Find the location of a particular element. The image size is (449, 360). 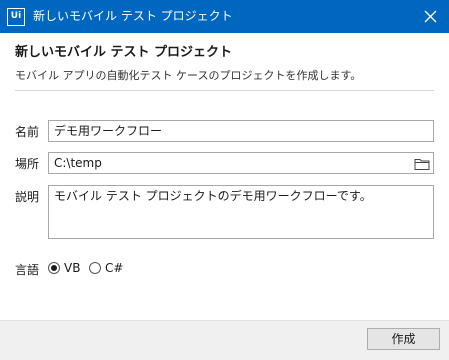

name-input: デモ用ワークフロー is located at coordinates (241, 131).